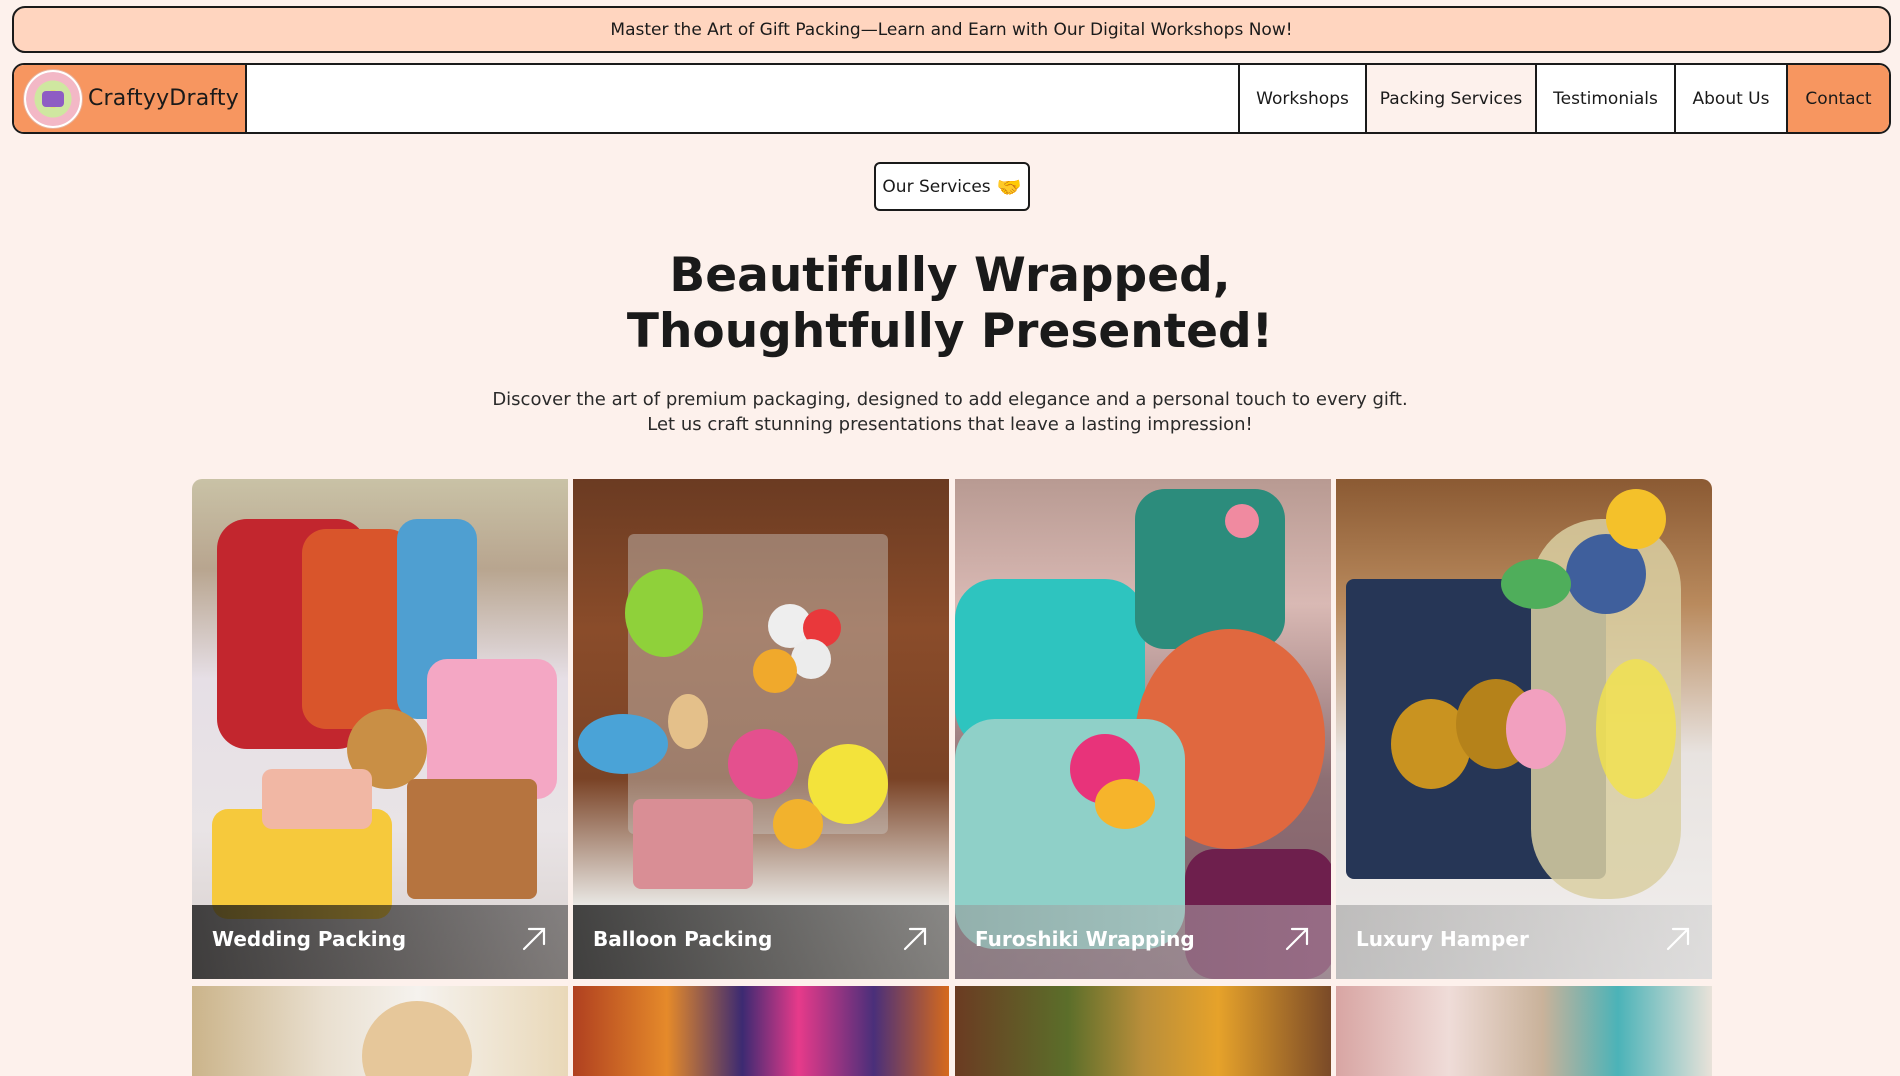 This screenshot has width=1900, height=1076. What do you see at coordinates (1450, 98) in the screenshot?
I see `nav-item-packing-services: Packing Services` at bounding box center [1450, 98].